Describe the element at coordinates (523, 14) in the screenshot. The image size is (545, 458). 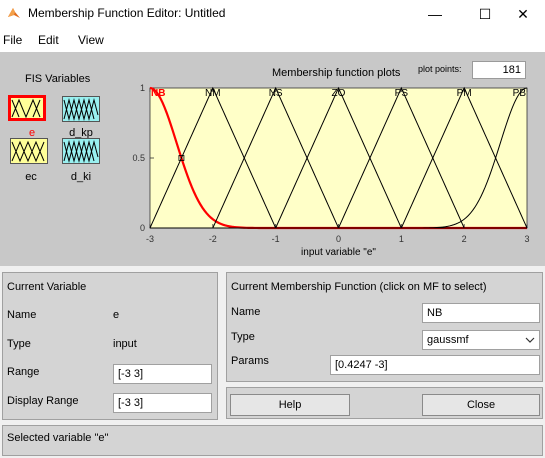
I see `close-window-button: ✕` at that location.